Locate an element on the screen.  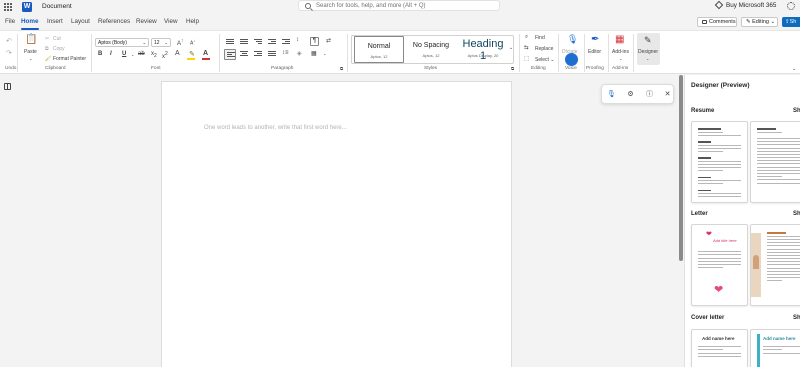
add-ins-icon: ▦ is located at coordinates (619, 39).